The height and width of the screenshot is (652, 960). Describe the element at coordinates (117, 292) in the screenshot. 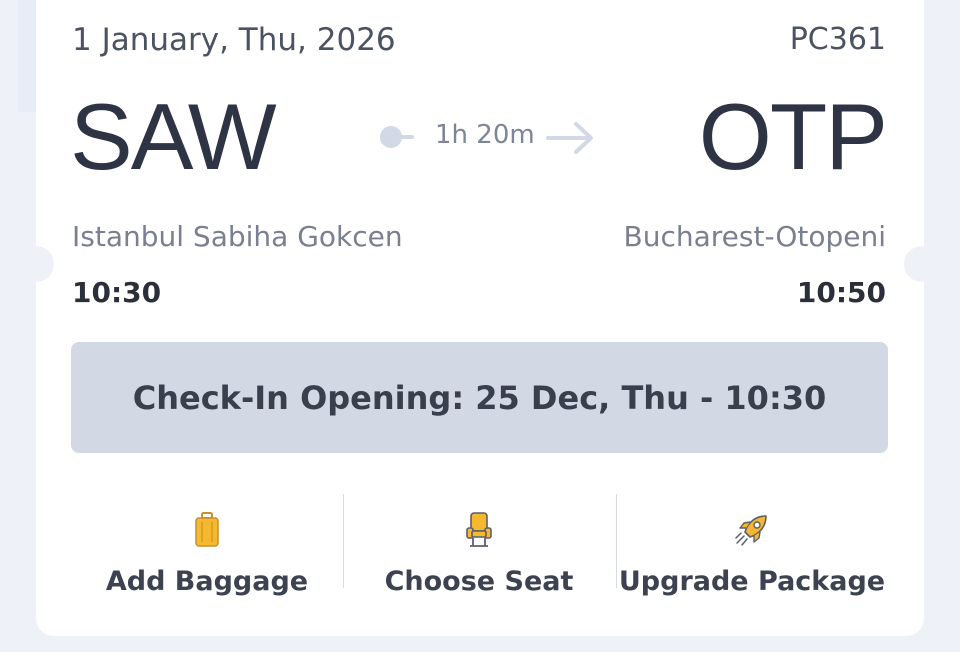

I see `departure-time: 10:30` at that location.